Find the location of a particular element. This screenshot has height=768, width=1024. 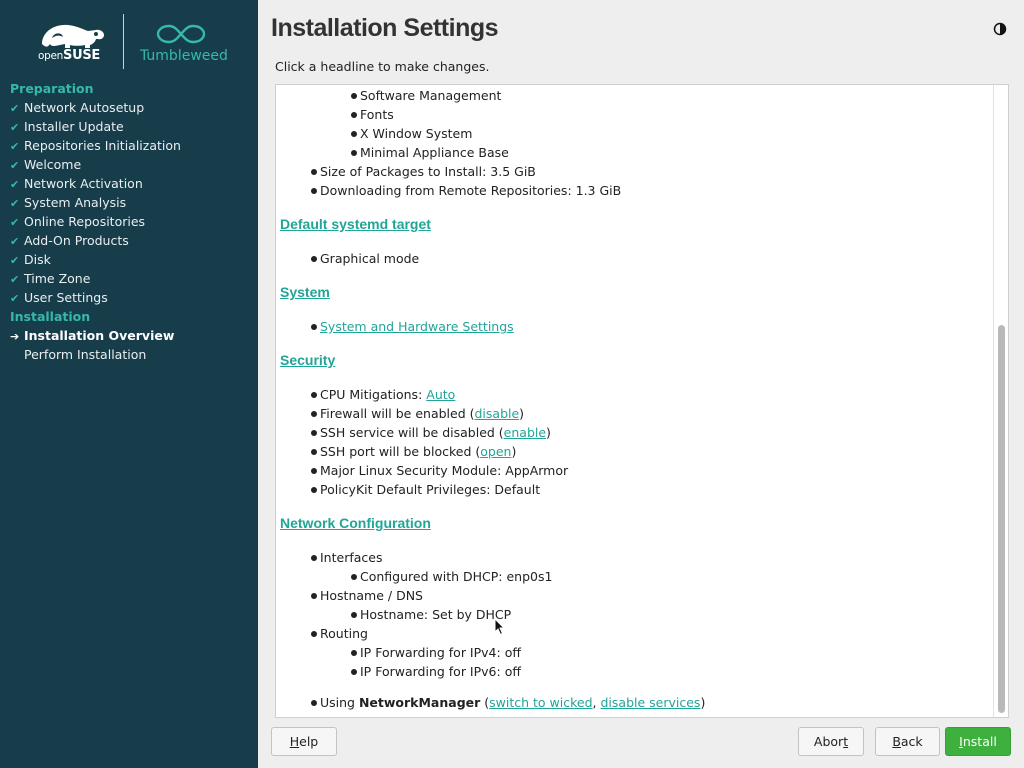

current-step-arrow-icon: ➔ is located at coordinates (15, 336).